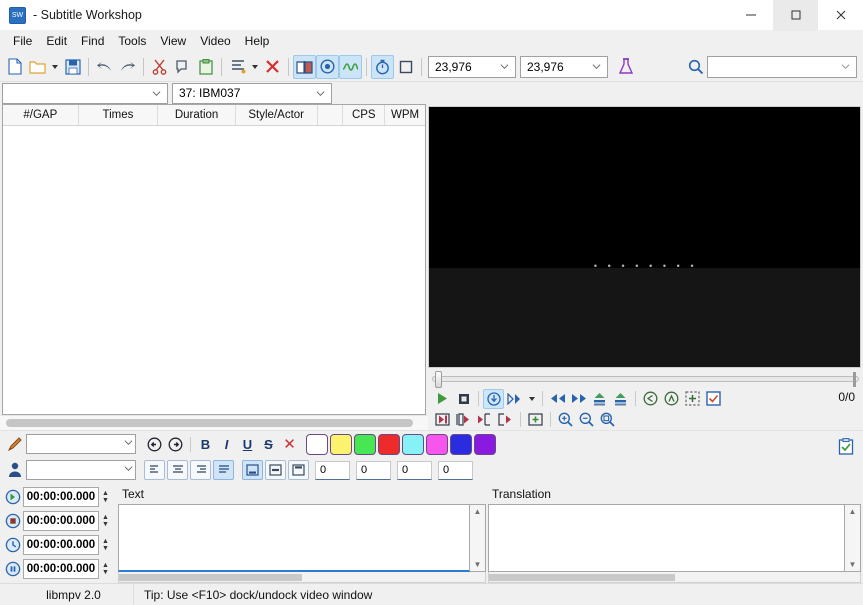 This screenshot has height=605, width=863. I want to click on column-header-style-actor: Style/Actor, so click(277, 115).